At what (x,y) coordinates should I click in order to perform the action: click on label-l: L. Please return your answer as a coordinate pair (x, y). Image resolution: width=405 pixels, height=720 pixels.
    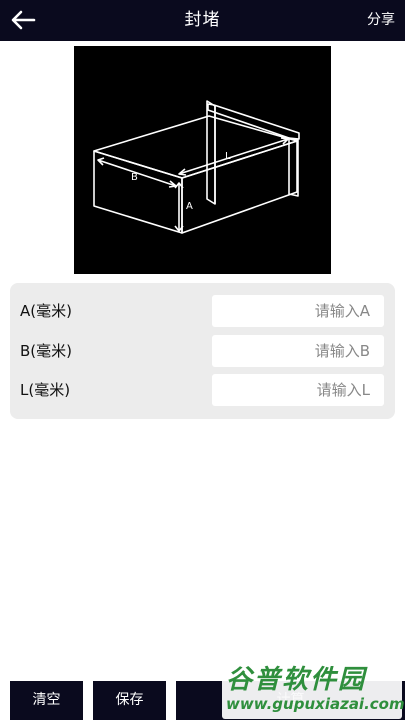
    Looking at the image, I should click on (228, 156).